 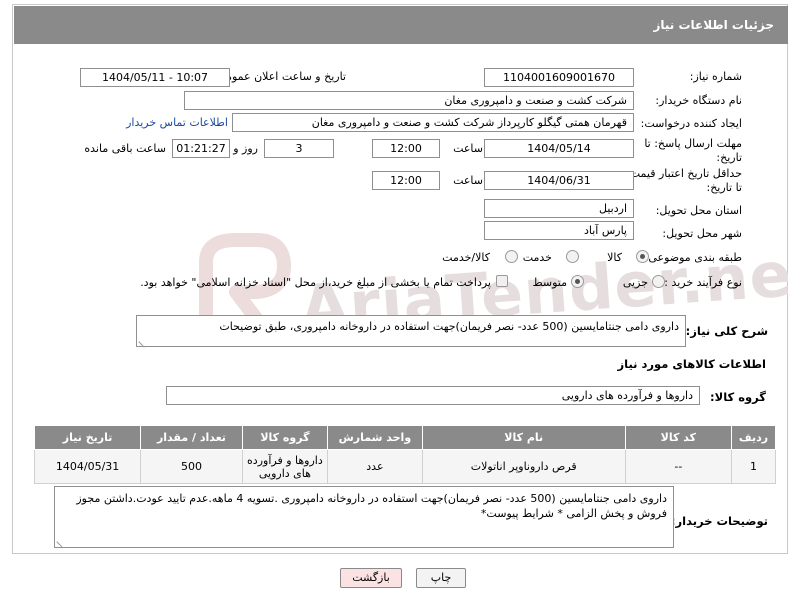 I want to click on col-unit: واحد شمارش, so click(x=375, y=437).